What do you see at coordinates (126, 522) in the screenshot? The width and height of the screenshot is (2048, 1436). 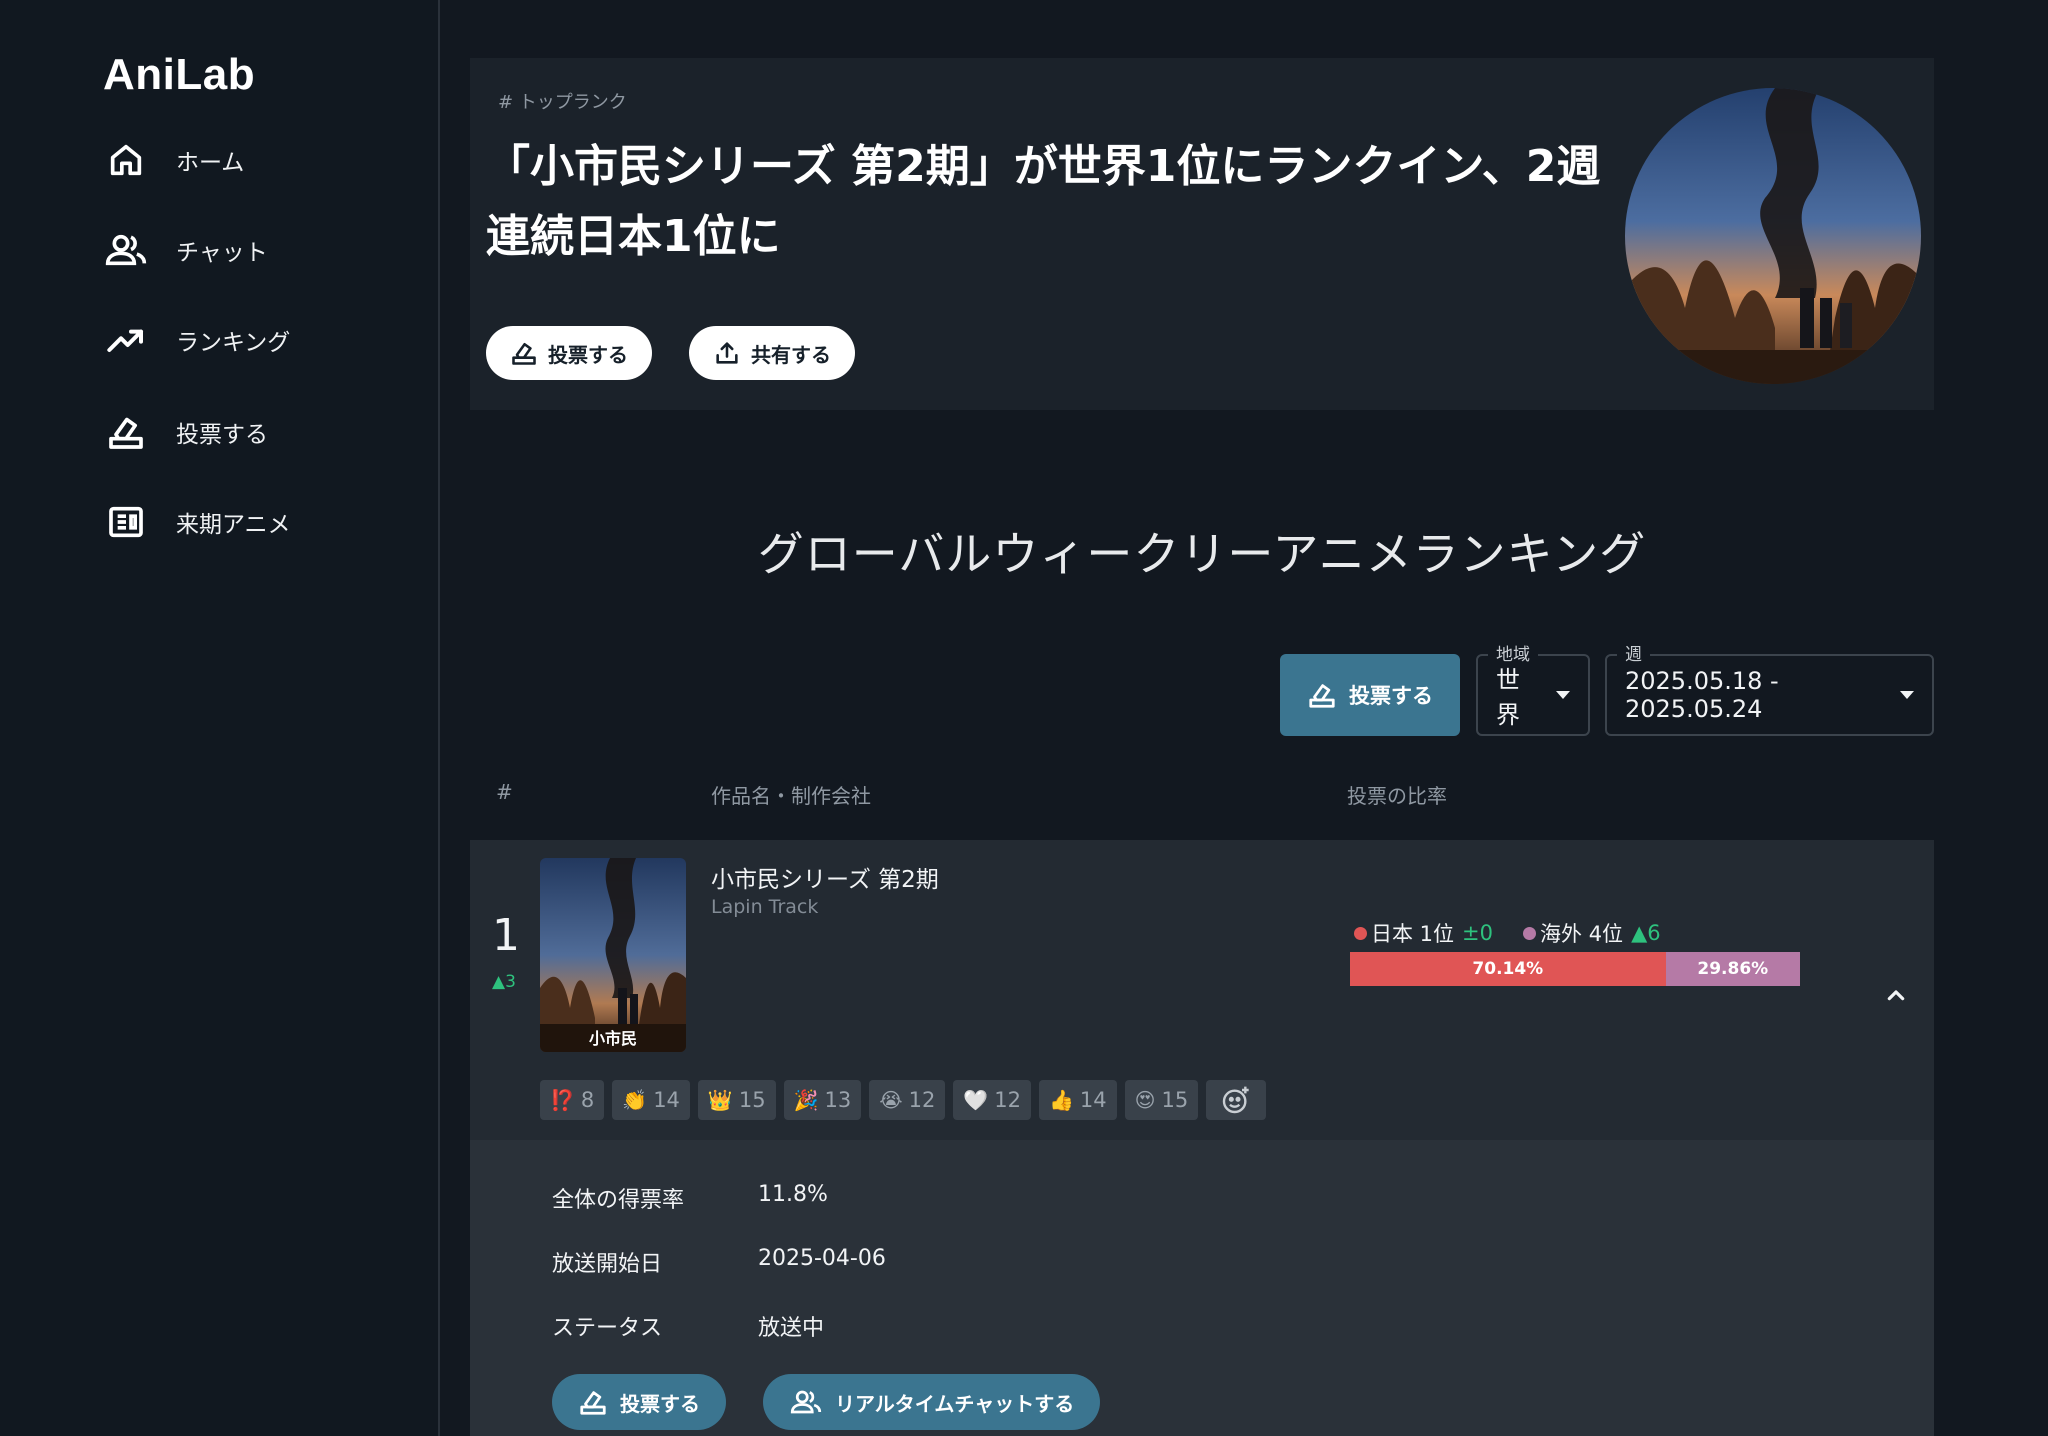 I see `news-icon` at bounding box center [126, 522].